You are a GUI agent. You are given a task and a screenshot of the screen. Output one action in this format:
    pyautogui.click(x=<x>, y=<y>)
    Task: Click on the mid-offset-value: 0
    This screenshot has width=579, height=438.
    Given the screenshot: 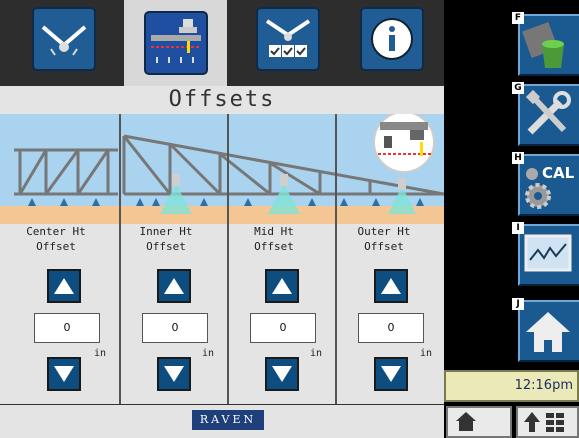 What is the action you would take?
    pyautogui.click(x=283, y=328)
    